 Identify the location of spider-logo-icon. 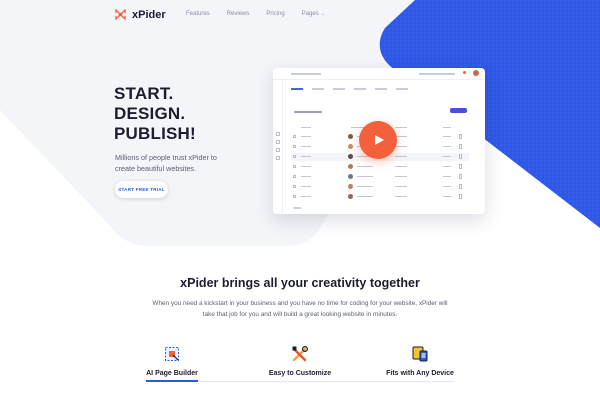
(120, 14).